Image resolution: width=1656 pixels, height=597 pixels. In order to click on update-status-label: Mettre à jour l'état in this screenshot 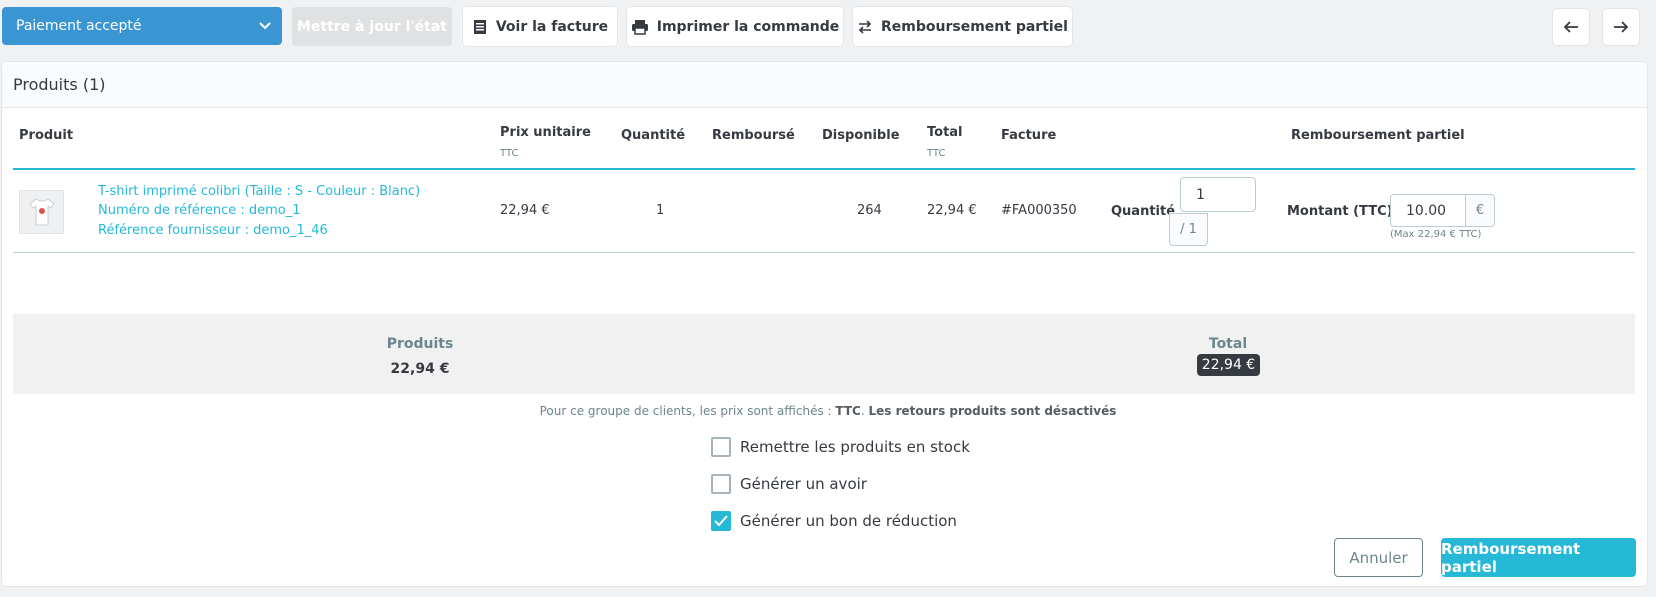, I will do `click(372, 26)`.